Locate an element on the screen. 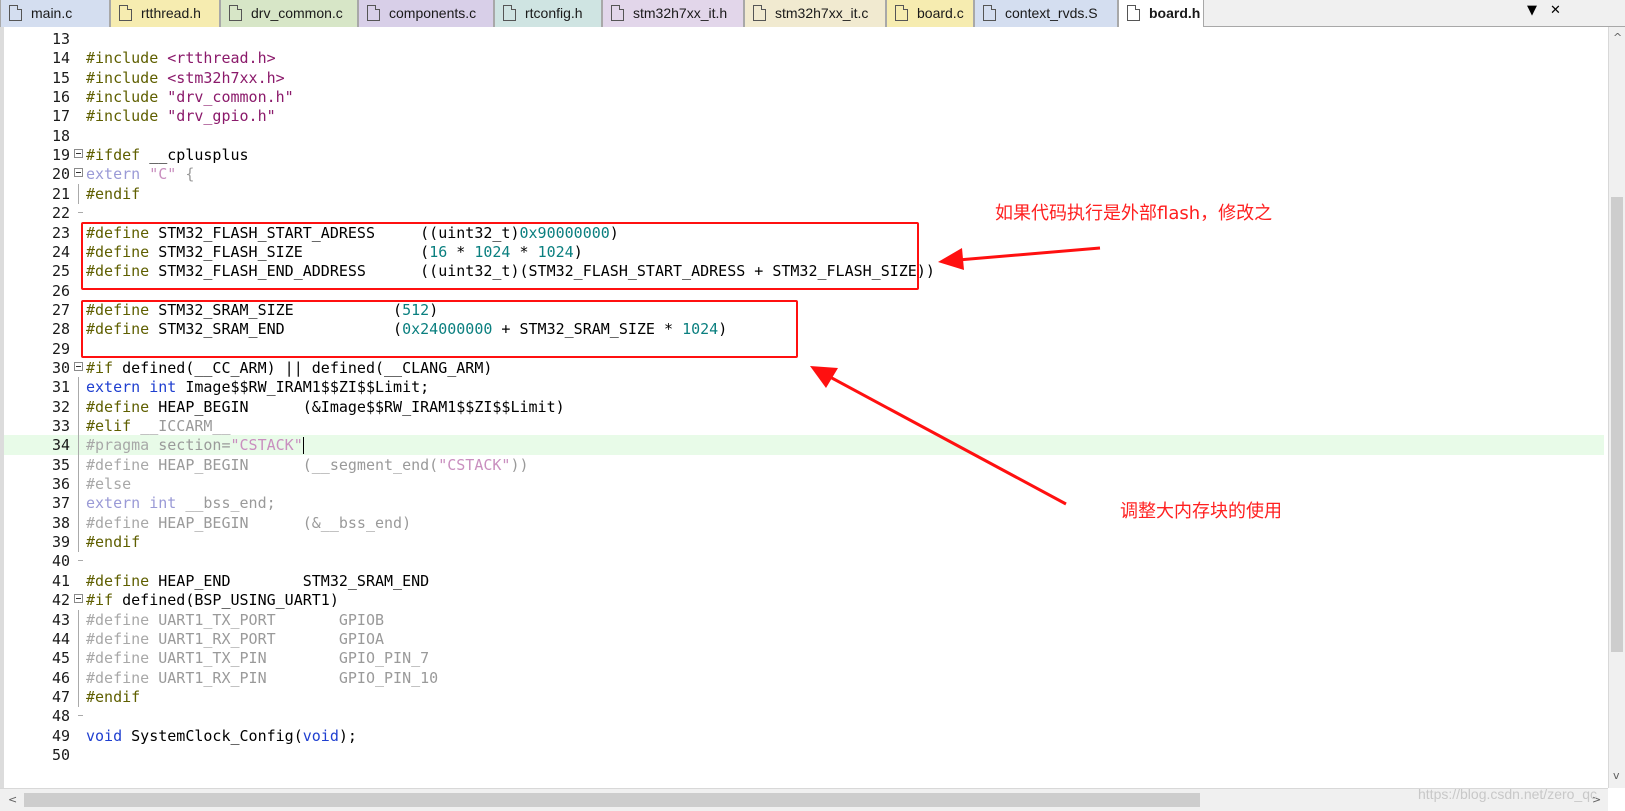 Image resolution: width=1625 pixels, height=811 pixels. code-text: extern int __bss_end; is located at coordinates (181, 503).